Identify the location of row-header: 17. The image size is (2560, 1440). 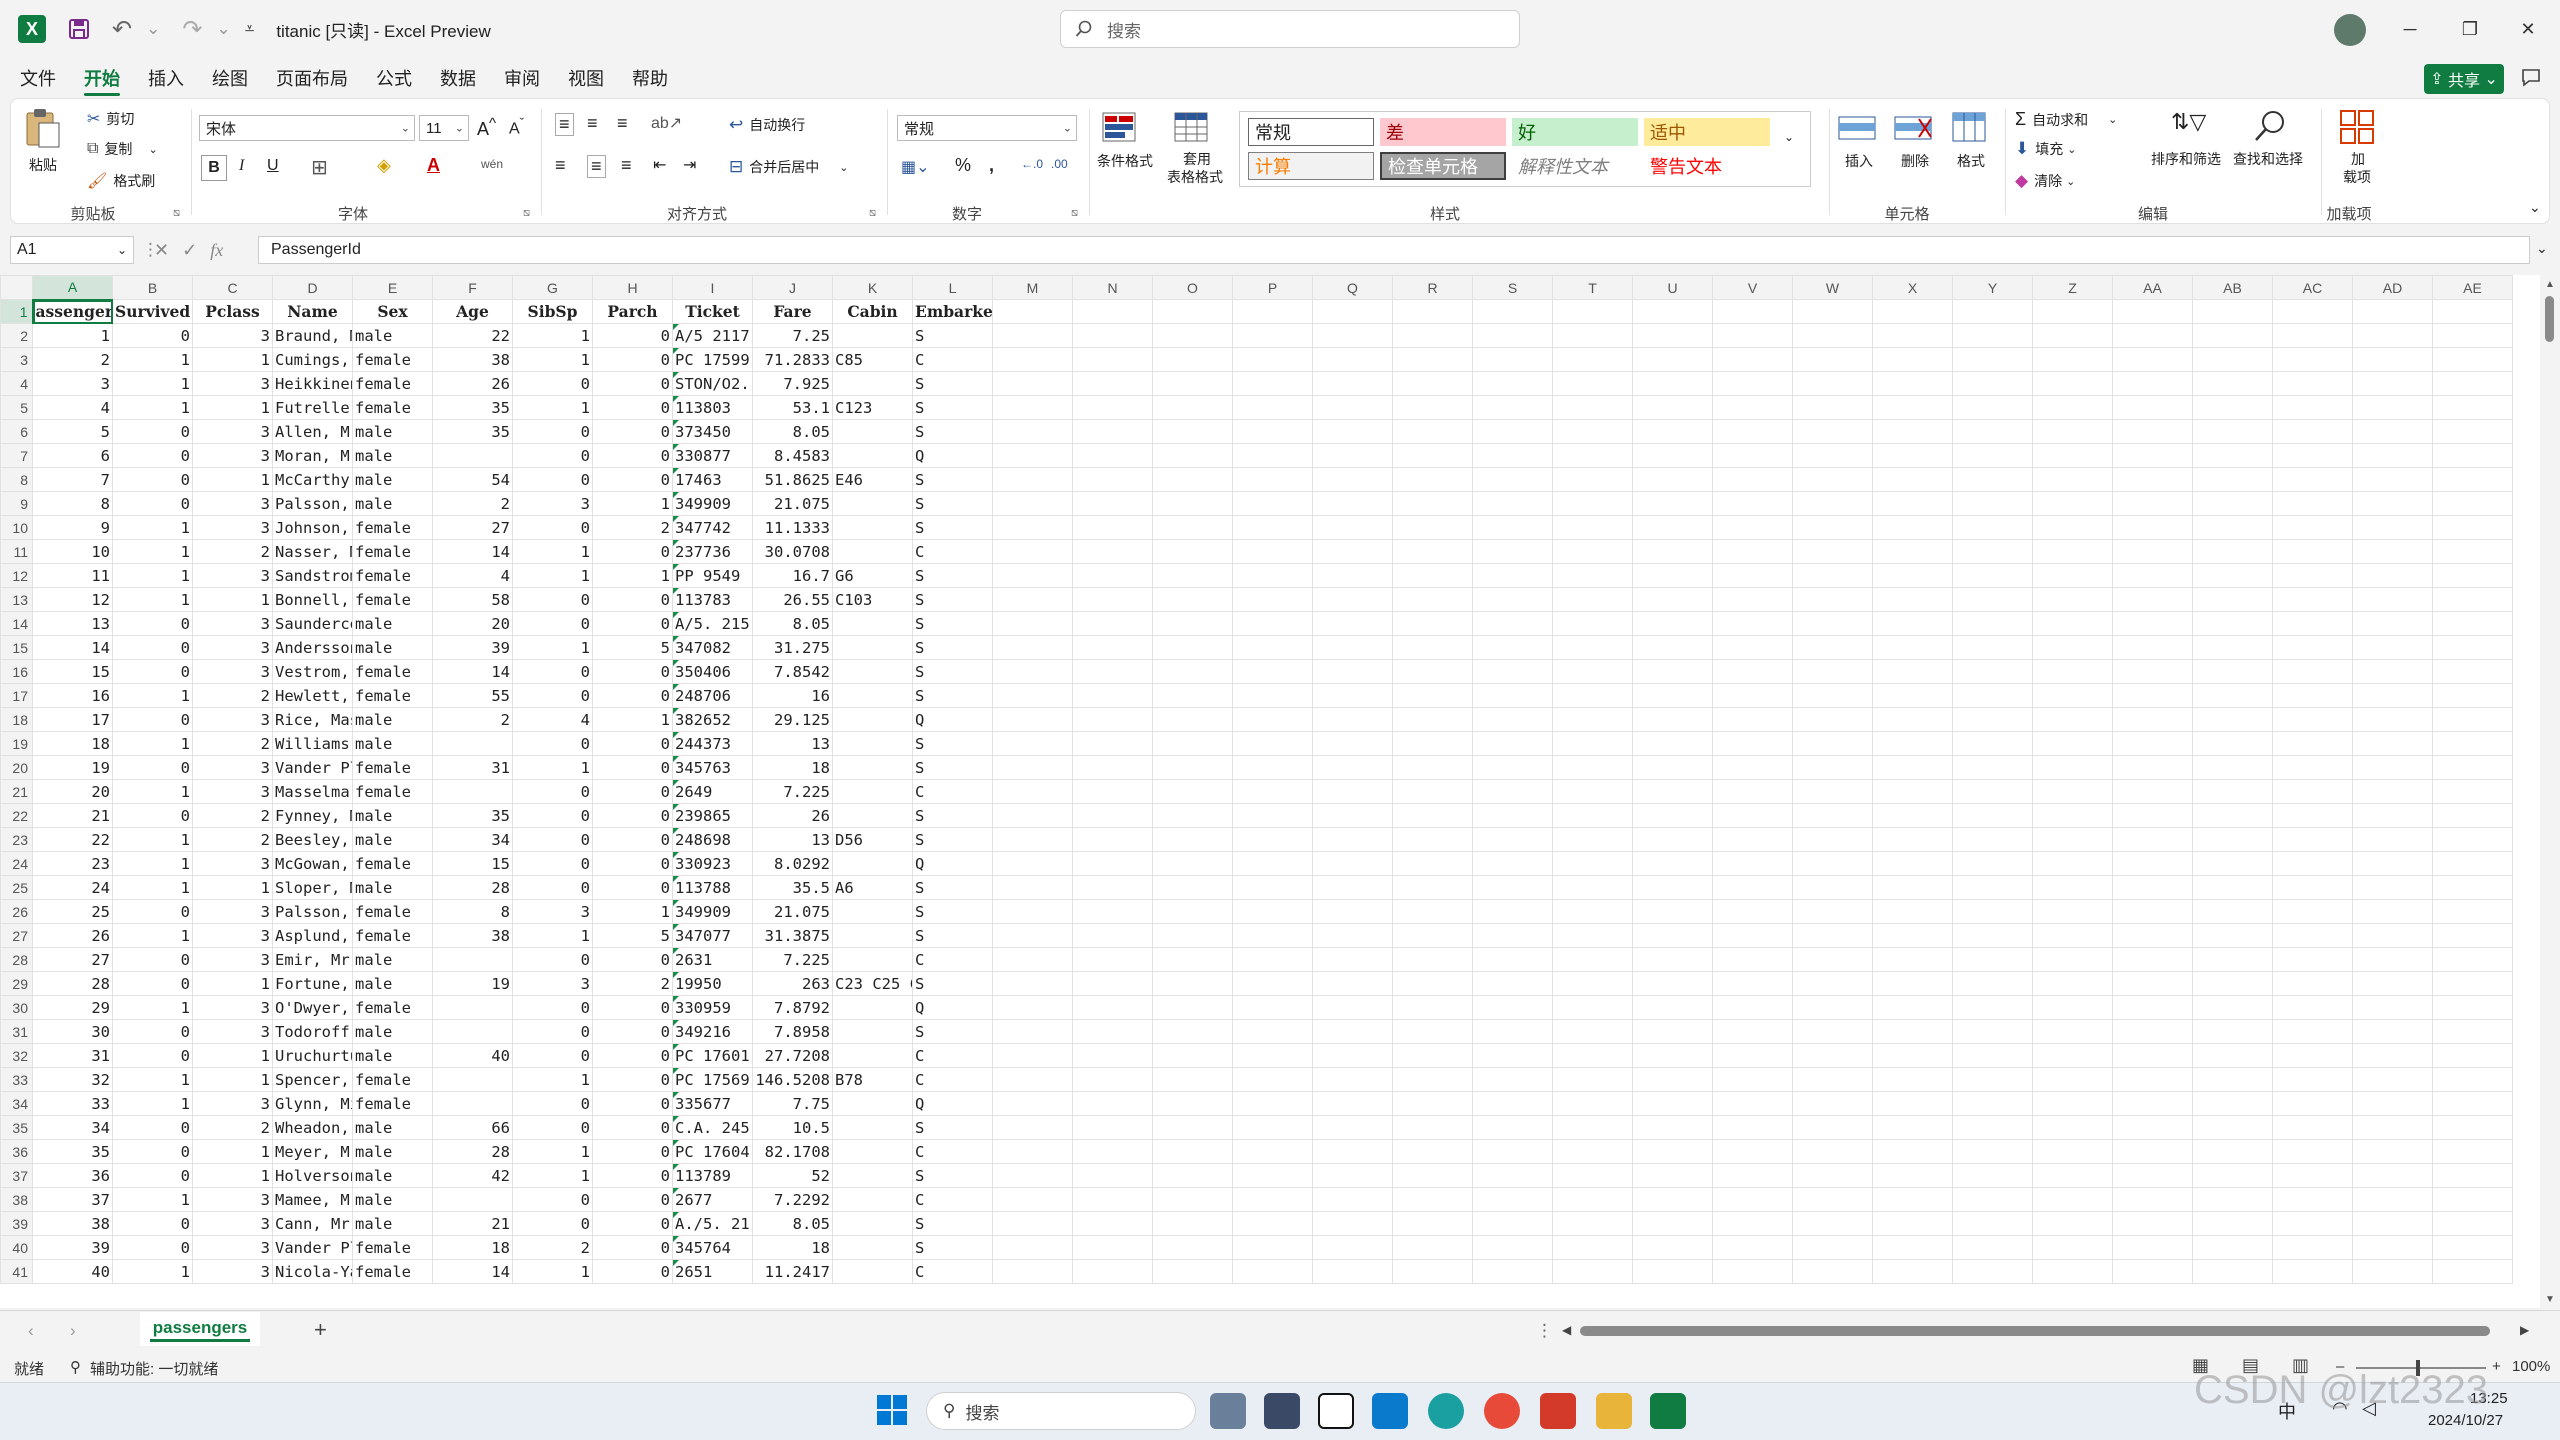
(16, 695).